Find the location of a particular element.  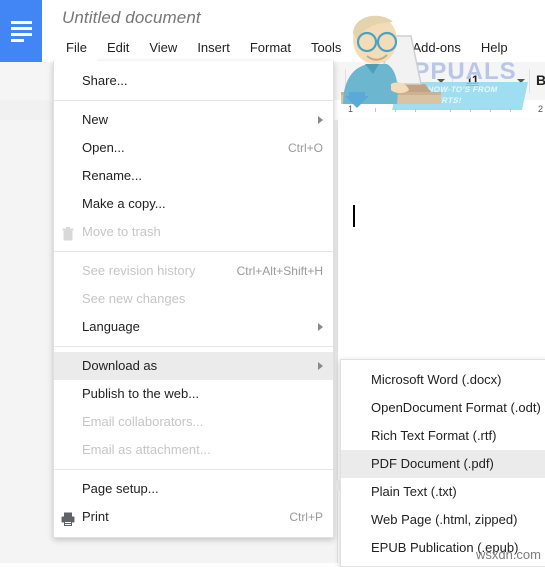

submenu-item-plain-text-txt: Plain Text (.txt) is located at coordinates (443, 492).